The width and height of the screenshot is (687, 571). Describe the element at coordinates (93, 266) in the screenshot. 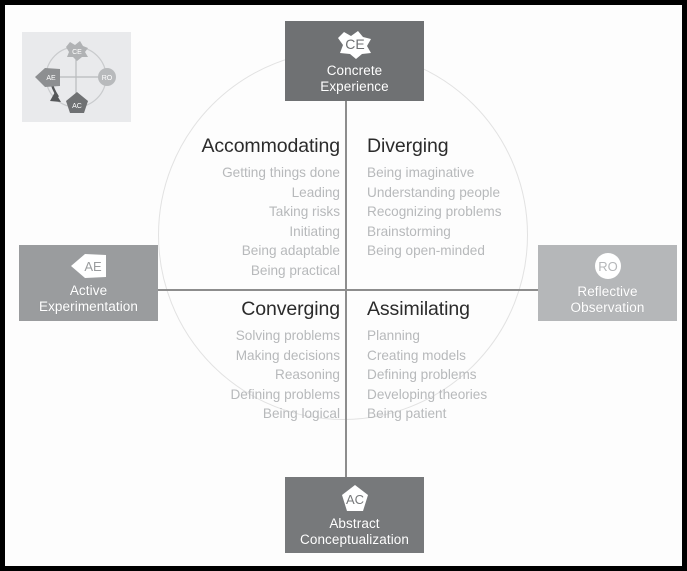

I see `pole-abbr-ae: AE` at that location.